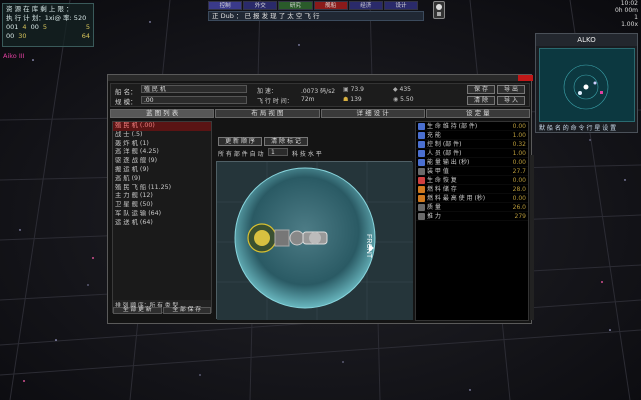 This screenshot has width=641, height=400. I want to click on list-item: 殖 民 机 (.00), so click(162, 126).